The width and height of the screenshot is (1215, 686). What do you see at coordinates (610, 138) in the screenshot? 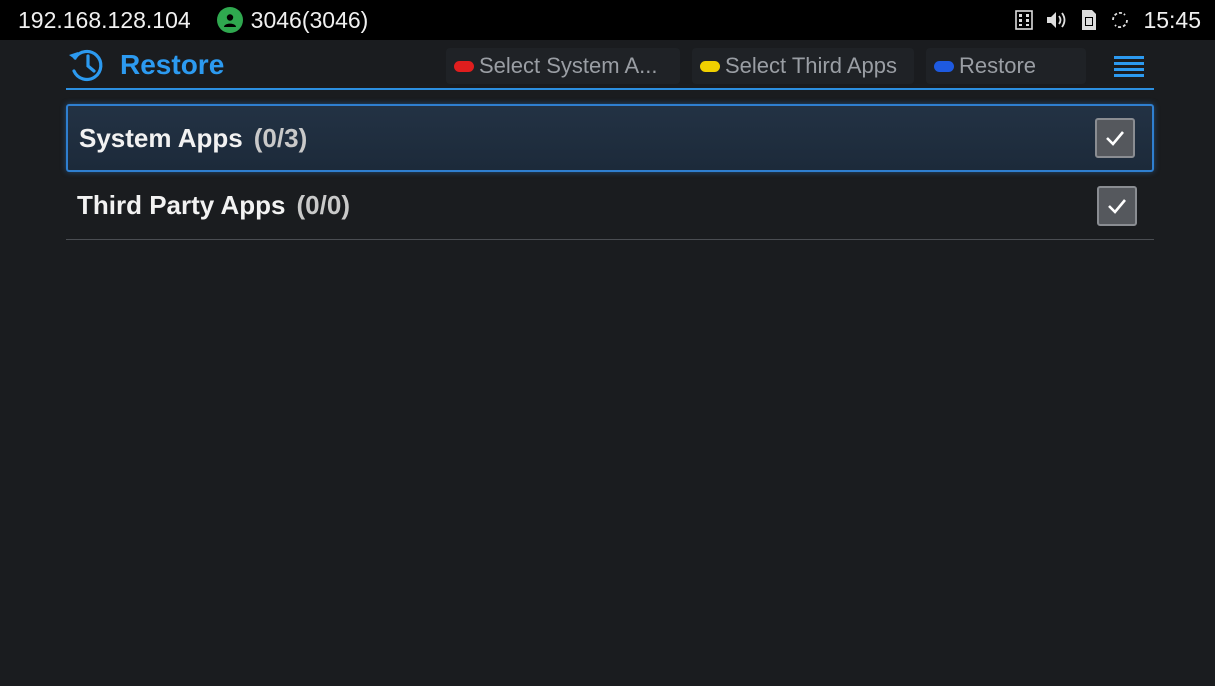
I see `list-item-system-apps: System Apps (0/3)` at bounding box center [610, 138].